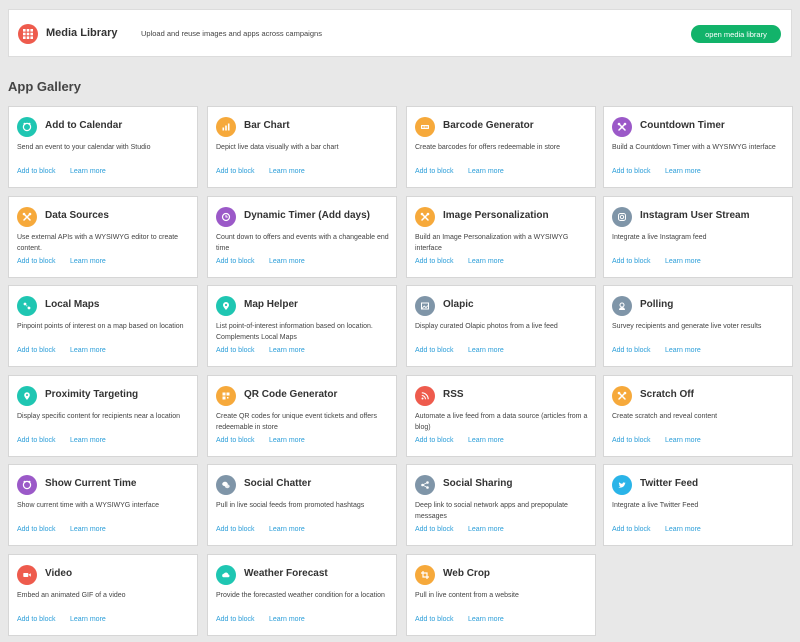  I want to click on poll-icon, so click(622, 306).